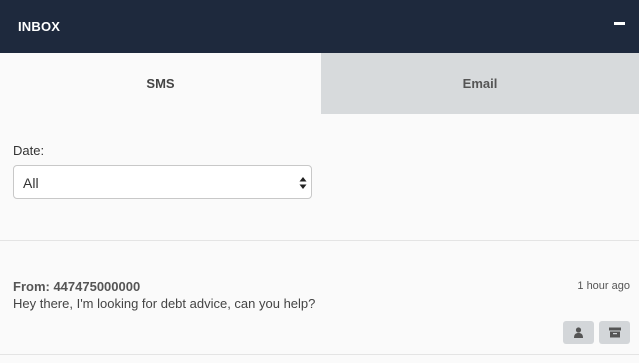  I want to click on message-sender: From: 447475000000, so click(77, 286).